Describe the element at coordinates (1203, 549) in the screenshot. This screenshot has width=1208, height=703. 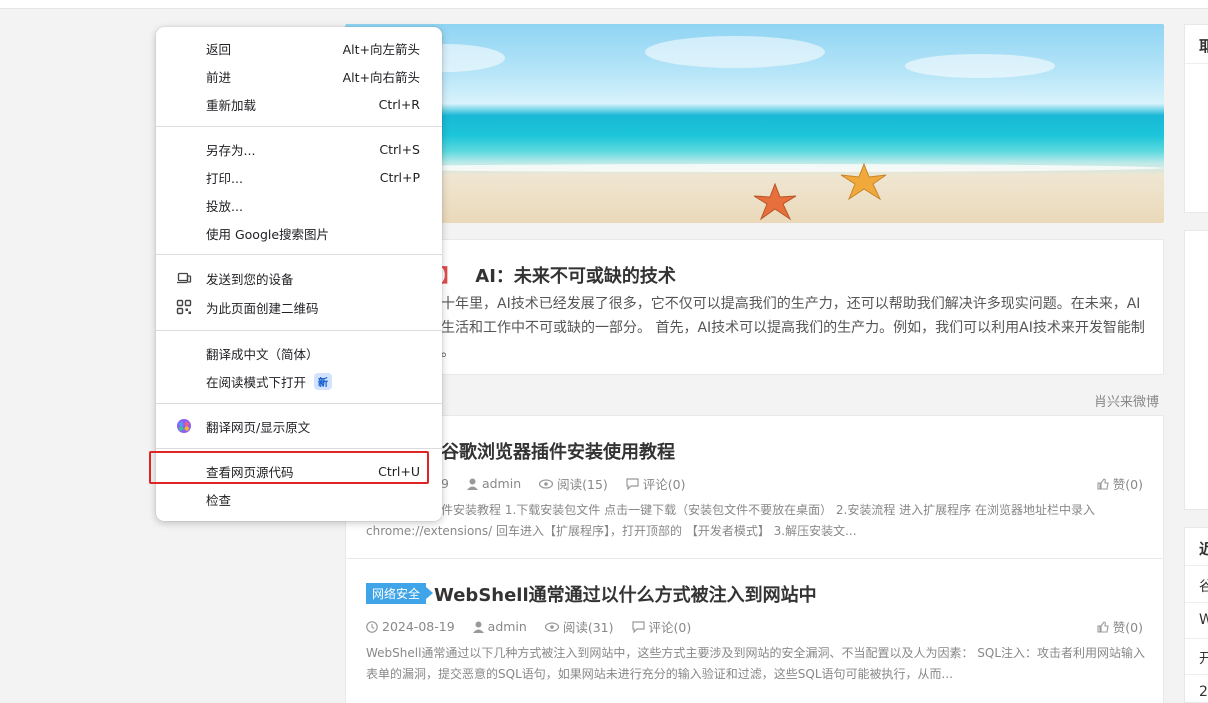
I see `sidebar-box-3-title: 近` at that location.